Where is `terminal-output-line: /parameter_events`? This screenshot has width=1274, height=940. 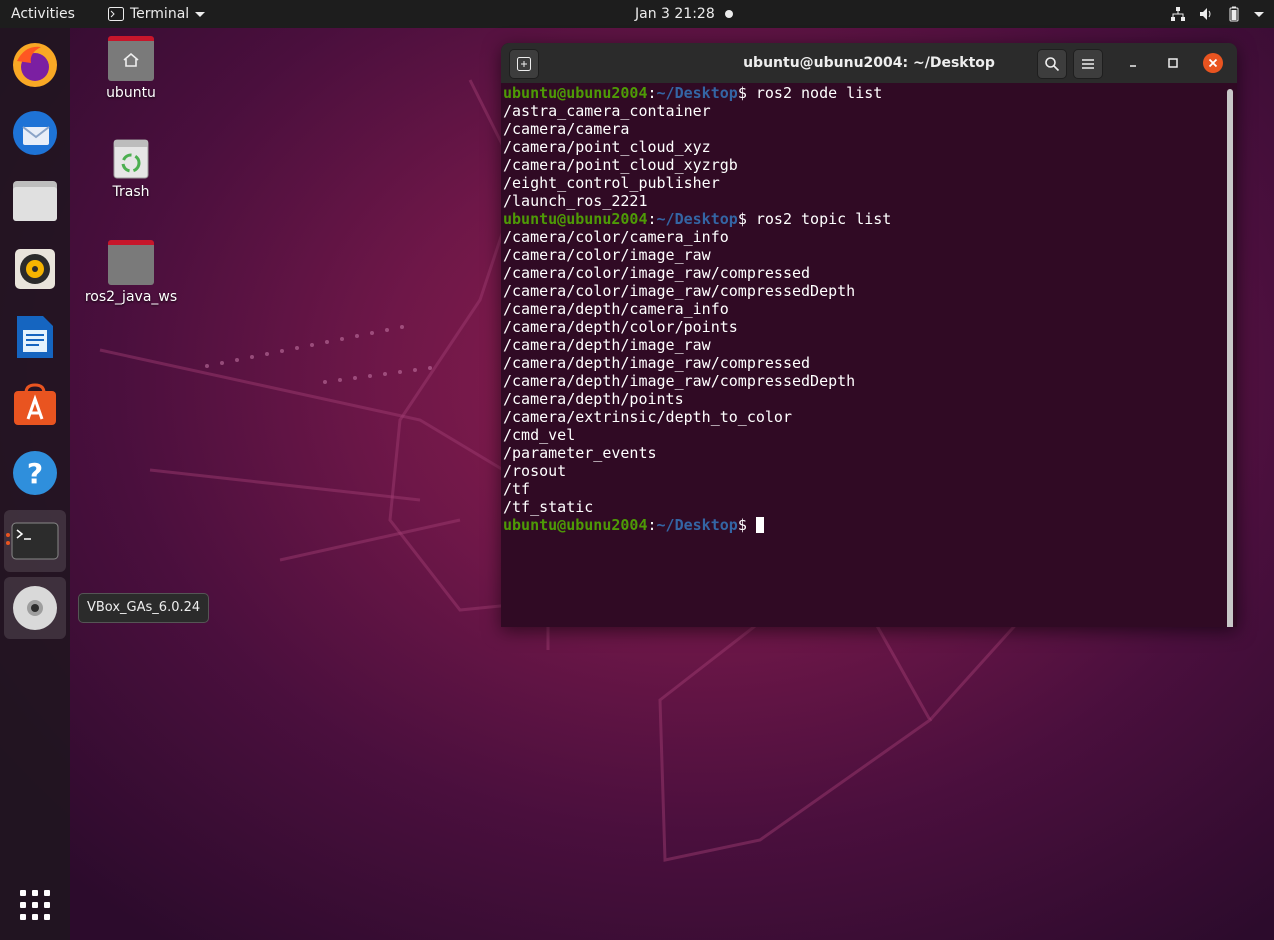
terminal-output-line: /parameter_events is located at coordinates (580, 453).